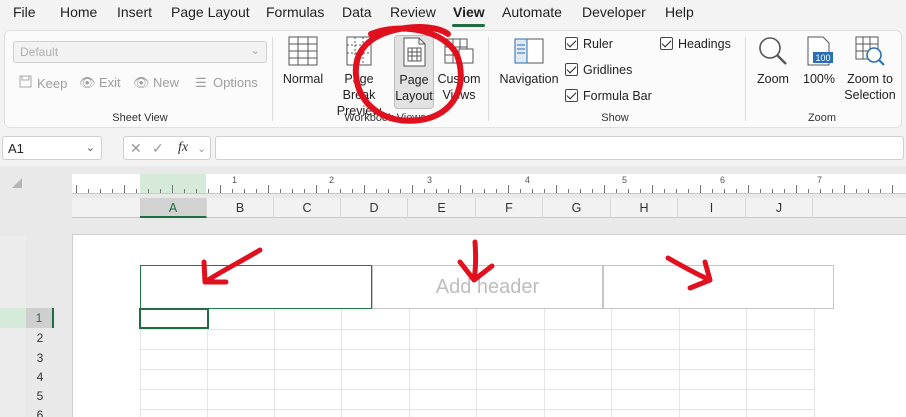 The image size is (906, 417). What do you see at coordinates (136, 148) in the screenshot?
I see `cancel-icon: ✕` at bounding box center [136, 148].